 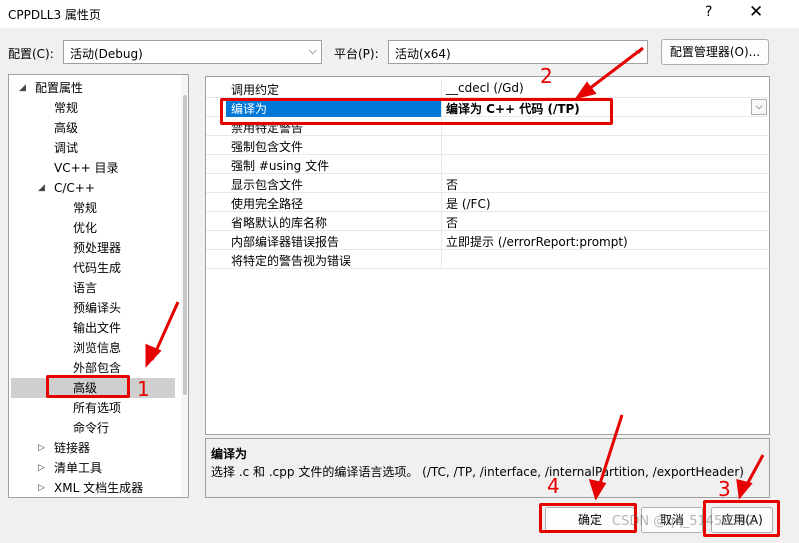 I want to click on watermark: CSDN @qq_51450342, so click(x=684, y=521).